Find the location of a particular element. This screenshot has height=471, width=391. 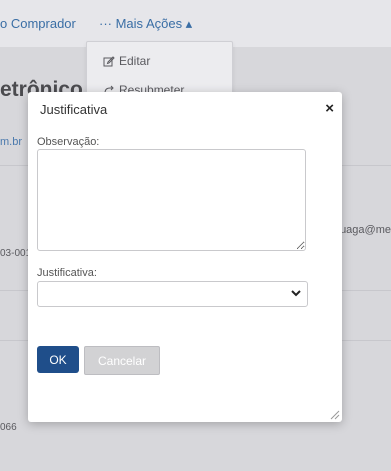

modal-title: Justificativa is located at coordinates (74, 109).